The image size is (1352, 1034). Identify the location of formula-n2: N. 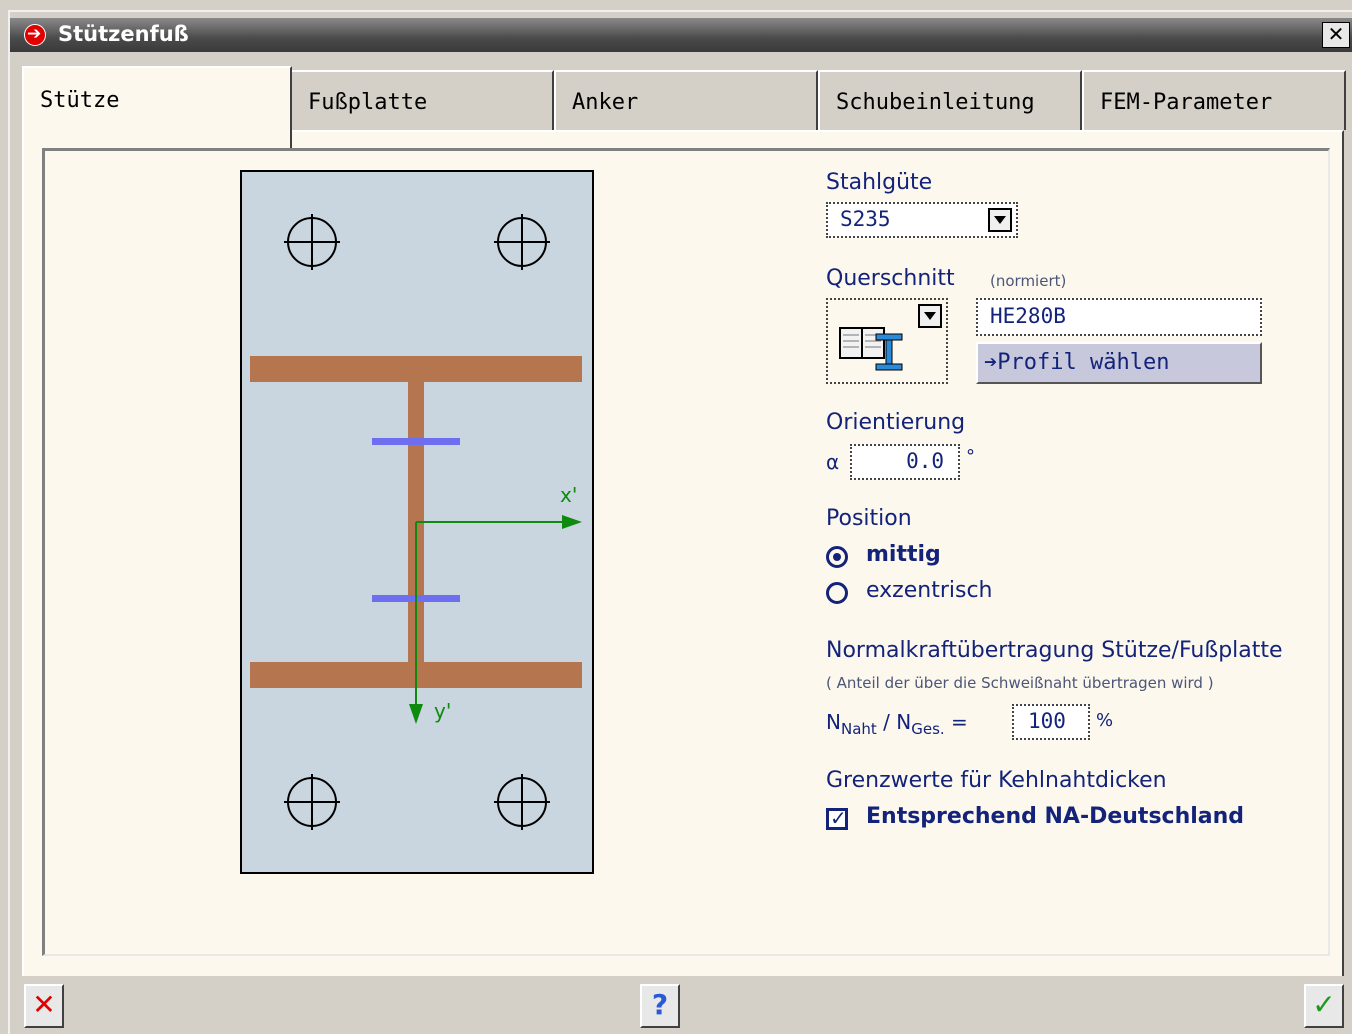
(904, 722).